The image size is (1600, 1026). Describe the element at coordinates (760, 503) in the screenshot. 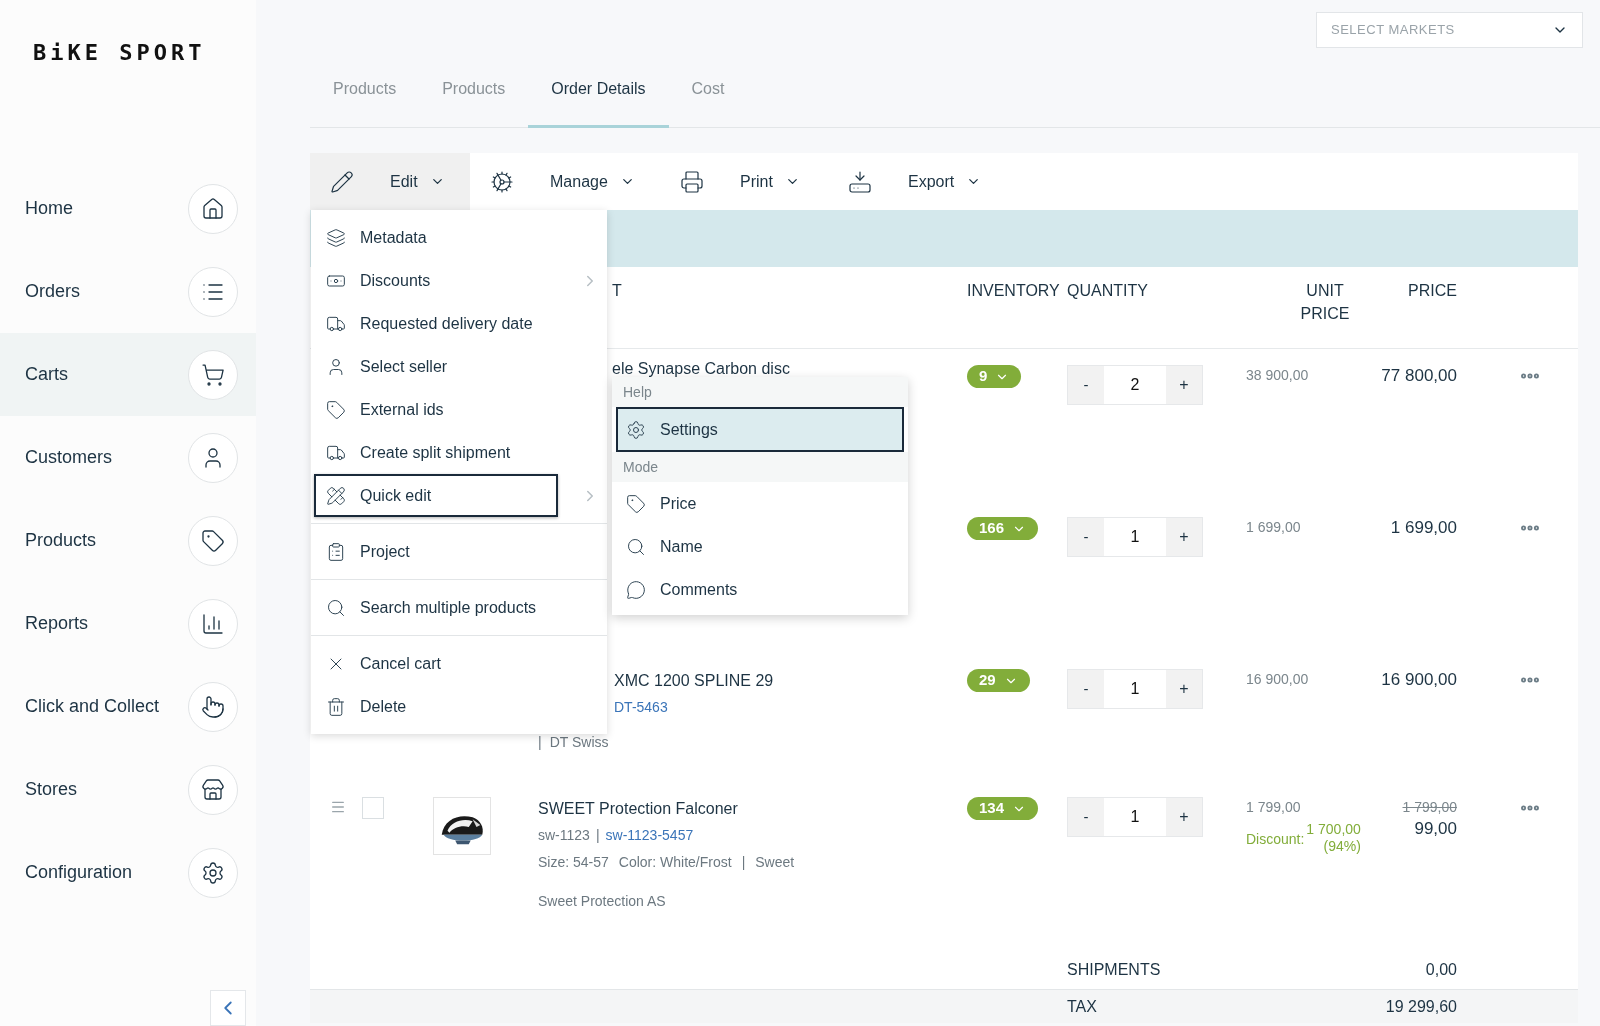

I see `menu-item: Price` at that location.